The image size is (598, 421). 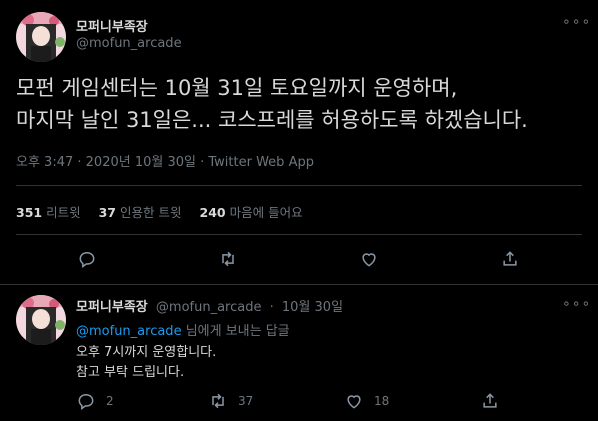 I want to click on reply-count: 2, so click(x=110, y=401).